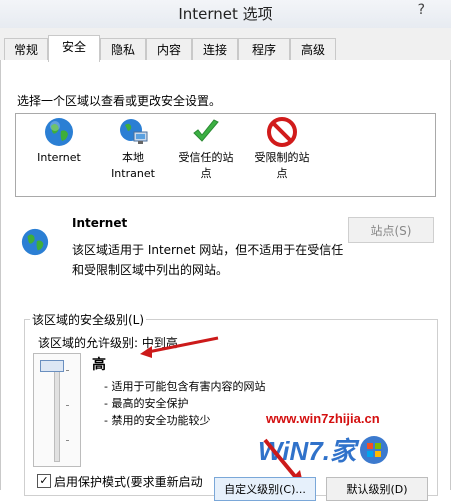 The width and height of the screenshot is (451, 502). Describe the element at coordinates (44, 481) in the screenshot. I see `protected-mode-checkbox: ✓` at that location.